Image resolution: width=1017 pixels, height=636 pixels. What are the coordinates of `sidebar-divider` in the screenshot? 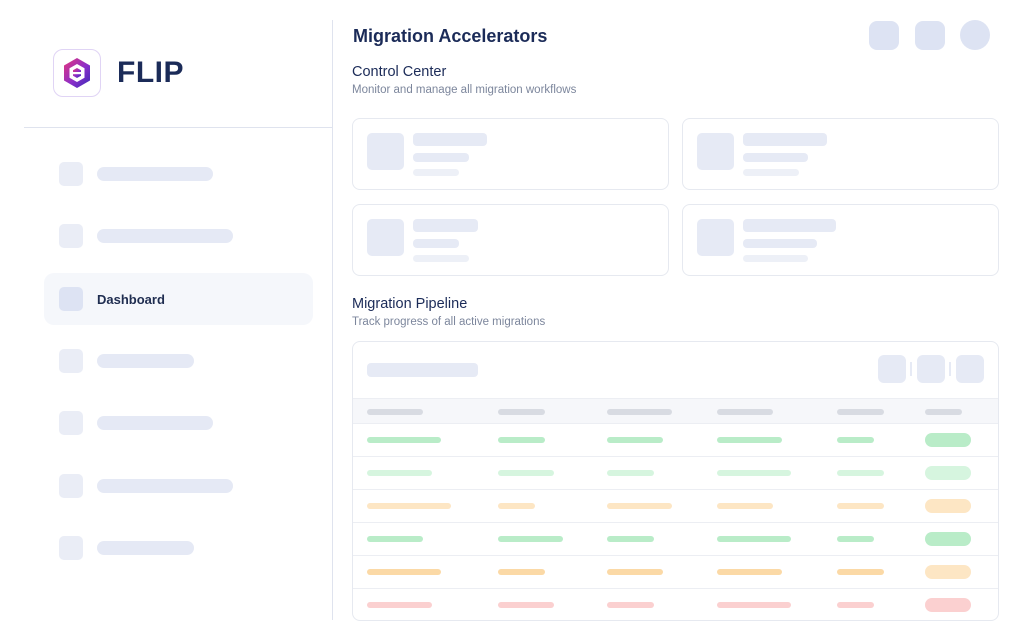 It's located at (178, 127).